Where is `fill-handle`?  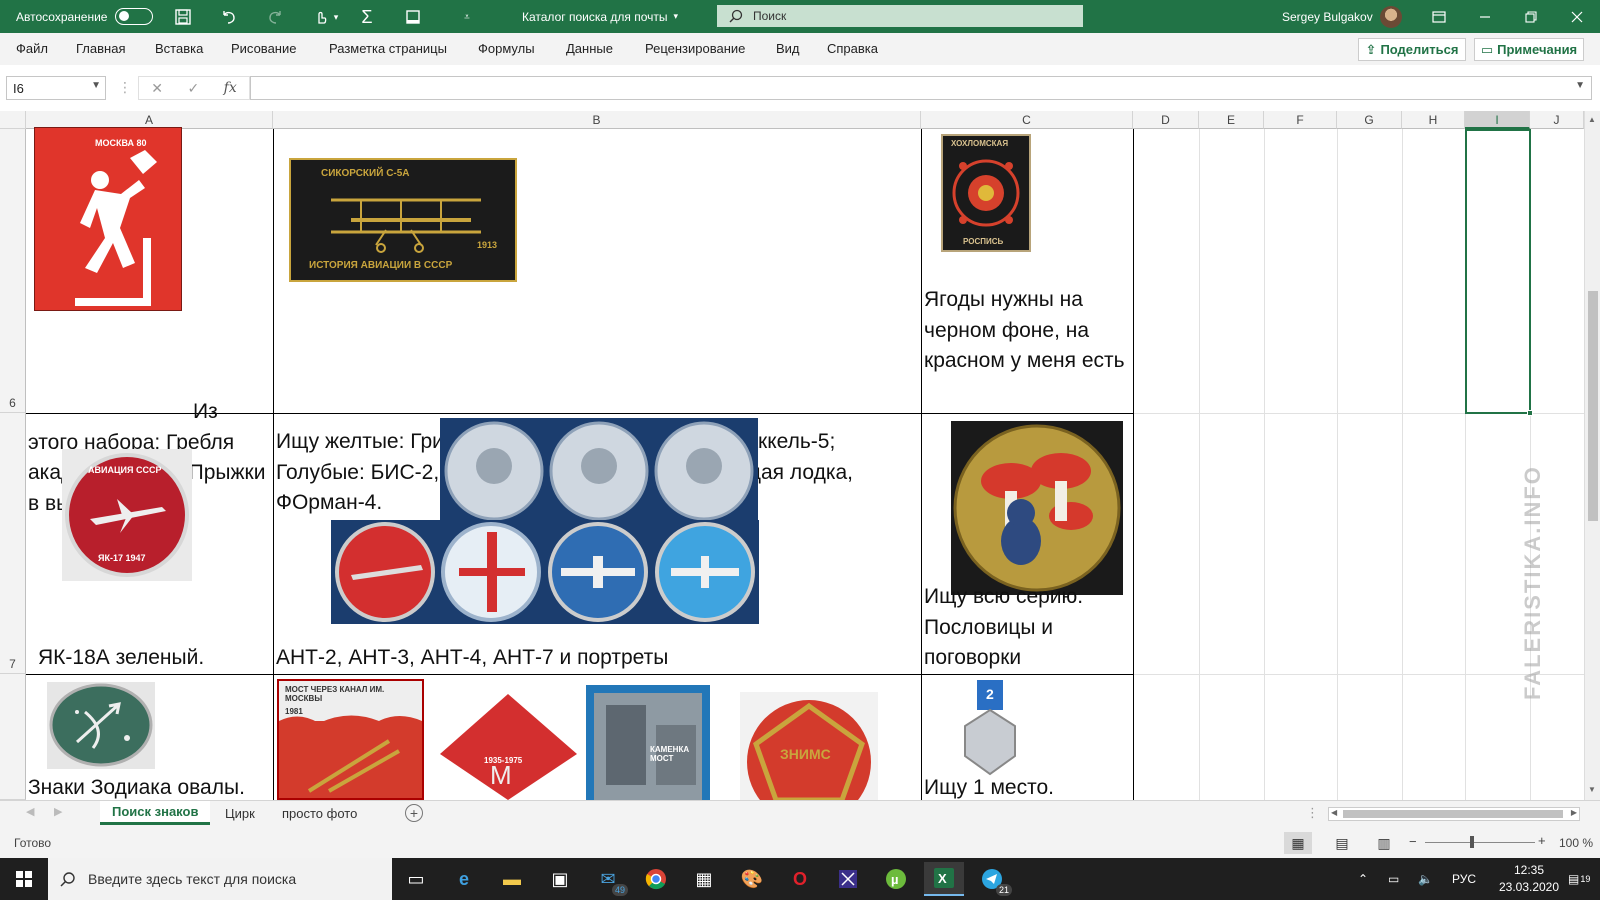
fill-handle is located at coordinates (1530, 413).